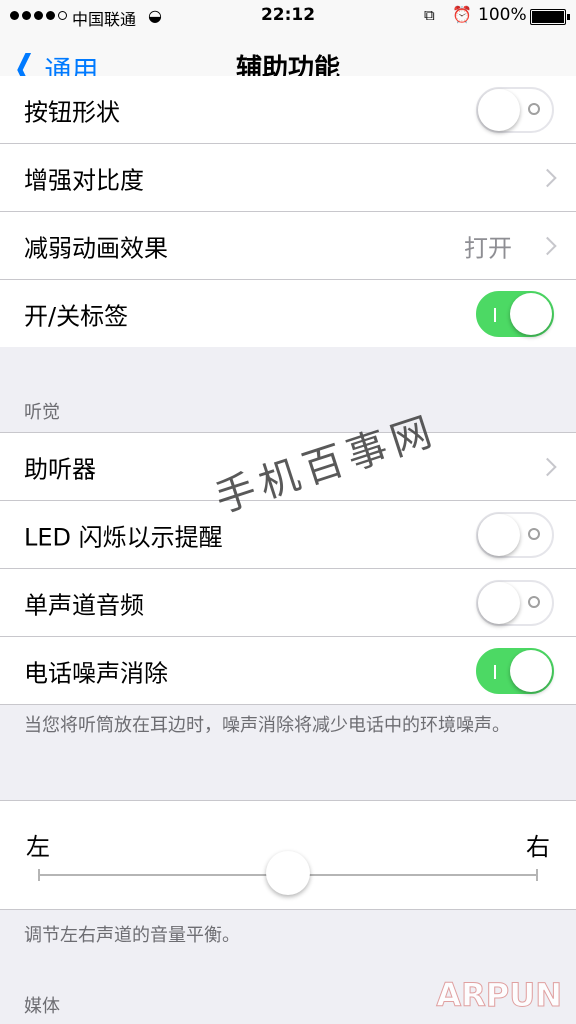 The image size is (576, 1024). I want to click on button-shapes-toggle, so click(515, 109).